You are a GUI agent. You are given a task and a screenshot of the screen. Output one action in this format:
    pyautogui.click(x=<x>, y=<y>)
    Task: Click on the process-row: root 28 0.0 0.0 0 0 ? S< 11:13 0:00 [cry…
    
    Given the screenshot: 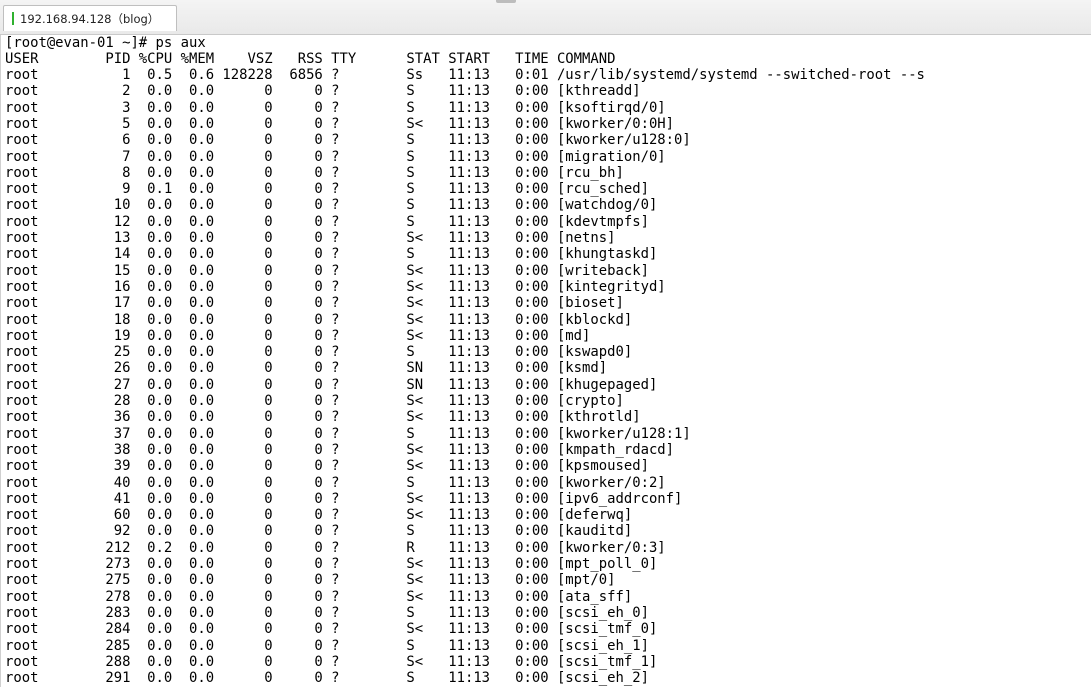 What is the action you would take?
    pyautogui.click(x=314, y=401)
    